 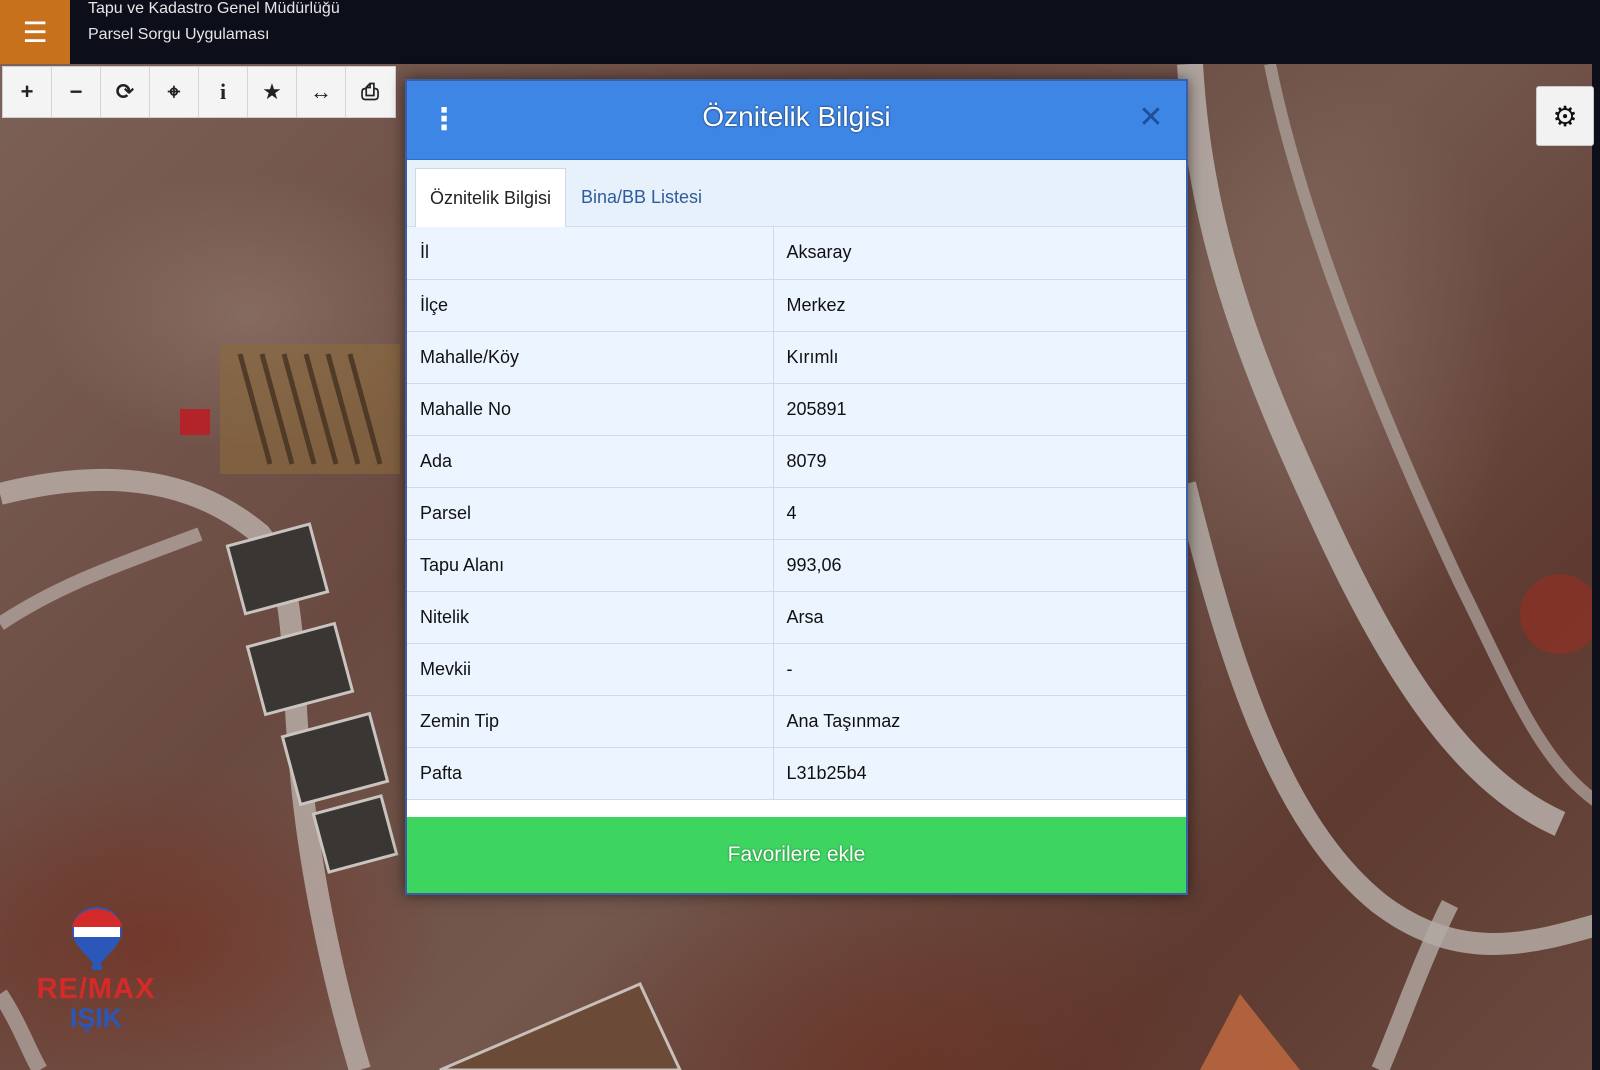 What do you see at coordinates (979, 409) in the screenshot?
I see `attribute-value: 205891` at bounding box center [979, 409].